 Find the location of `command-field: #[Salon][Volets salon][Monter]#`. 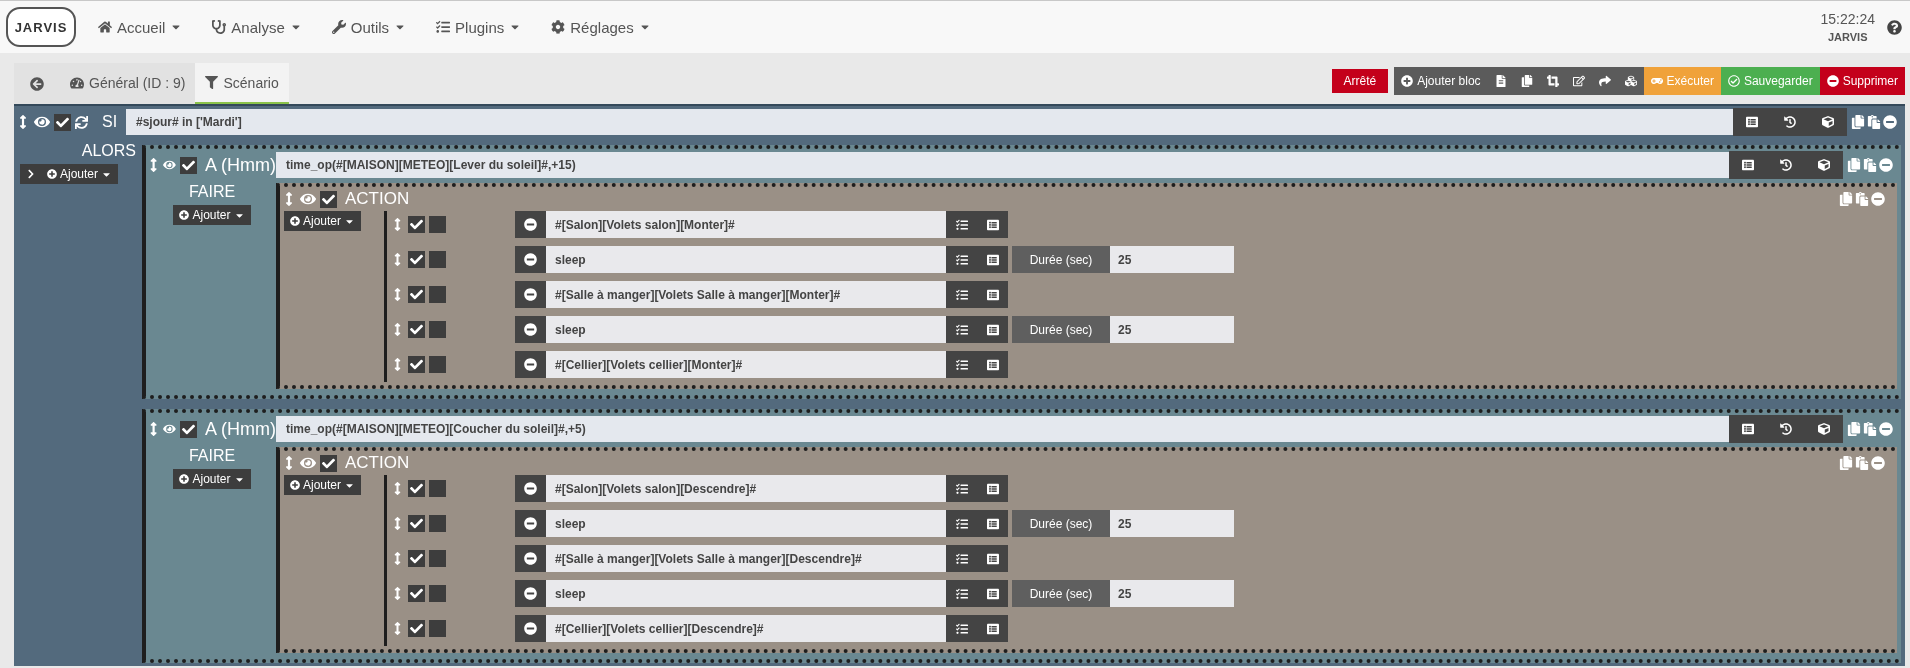

command-field: #[Salon][Volets salon][Monter]# is located at coordinates (746, 224).